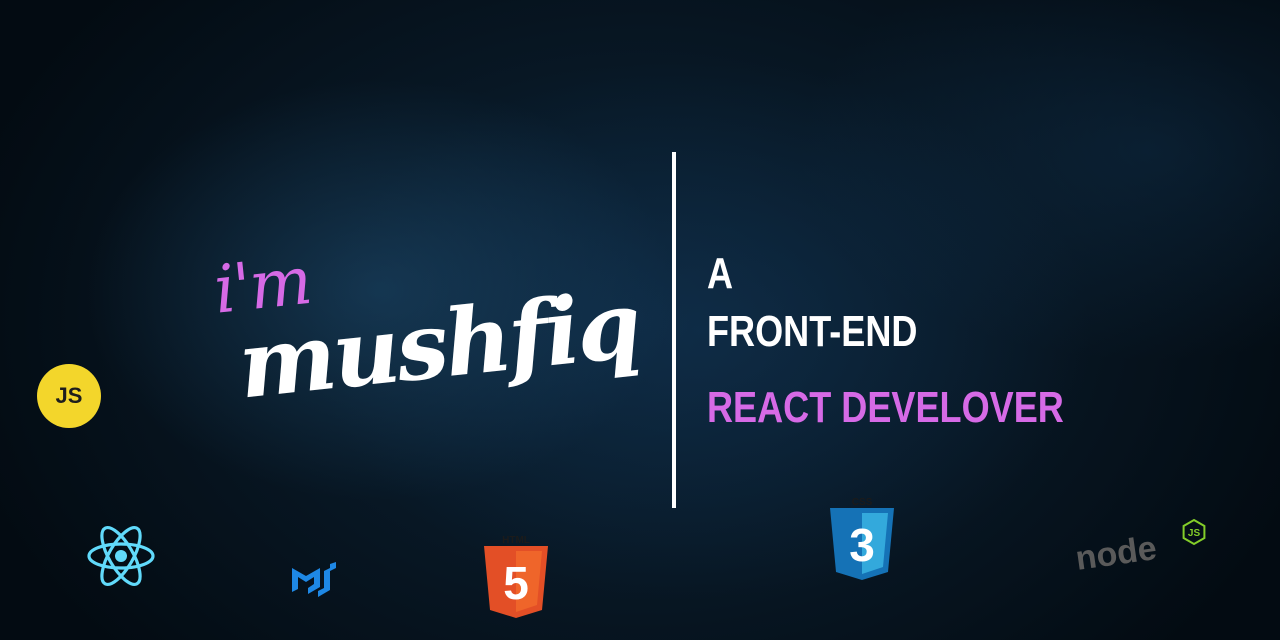  I want to click on vertical-divider, so click(674, 330).